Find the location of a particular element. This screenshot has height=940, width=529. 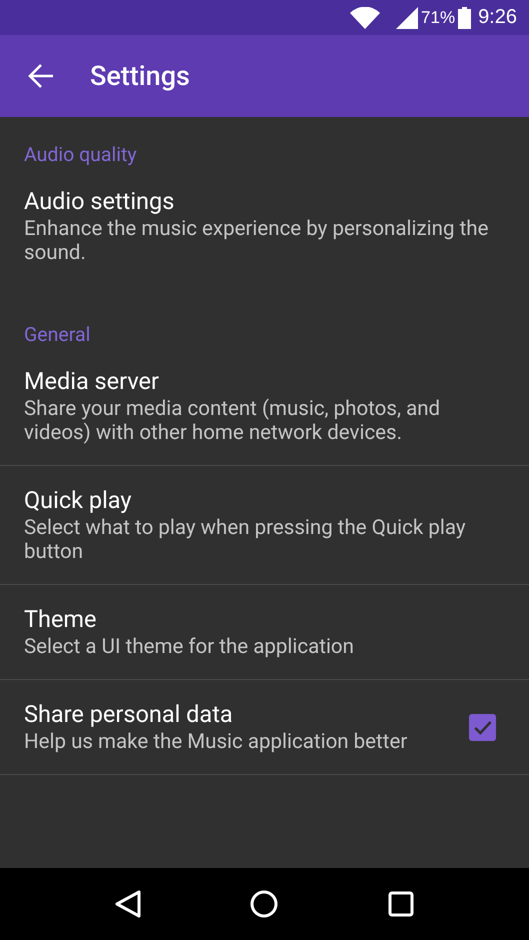

item-summary: Share your media content (music, photos, and videos) with other home network devices. is located at coordinates (233, 421).